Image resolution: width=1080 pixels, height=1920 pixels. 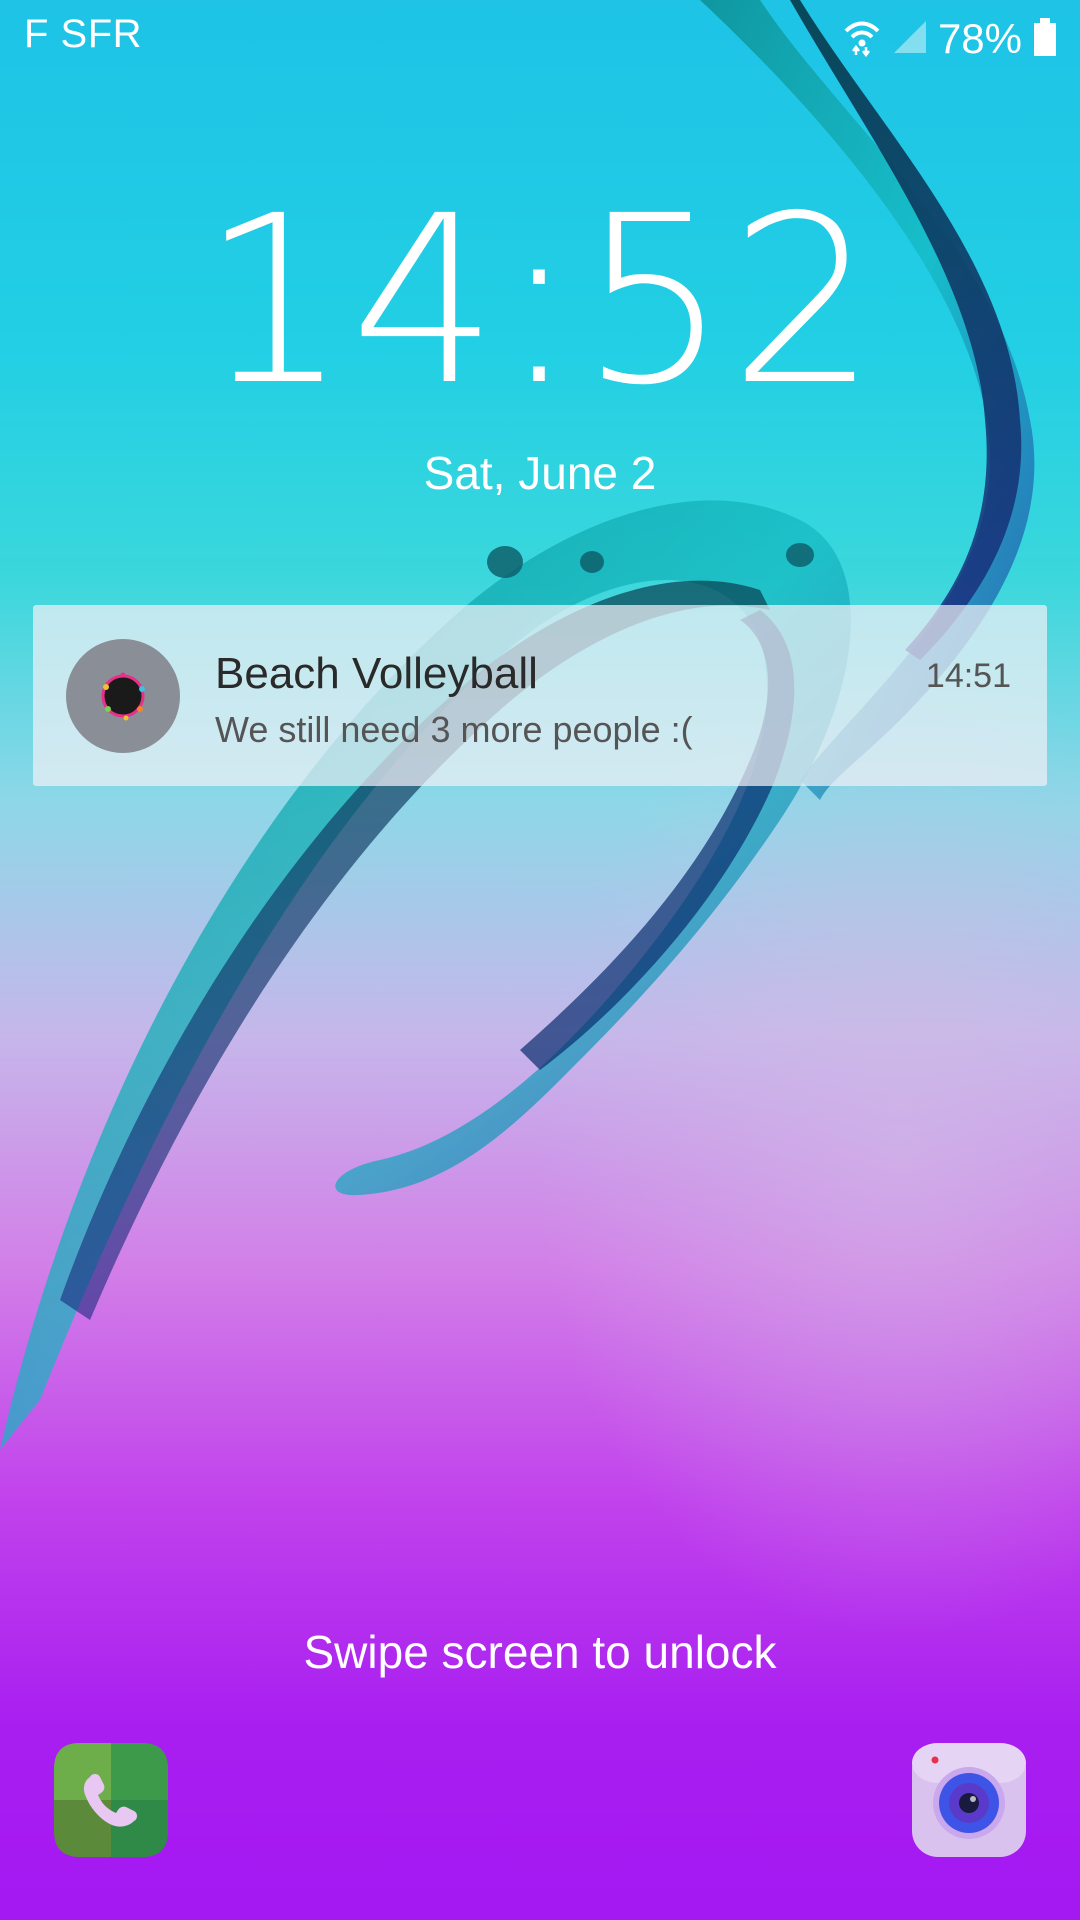 What do you see at coordinates (454, 729) in the screenshot?
I see `notification-message: We still need 3 more people :(` at bounding box center [454, 729].